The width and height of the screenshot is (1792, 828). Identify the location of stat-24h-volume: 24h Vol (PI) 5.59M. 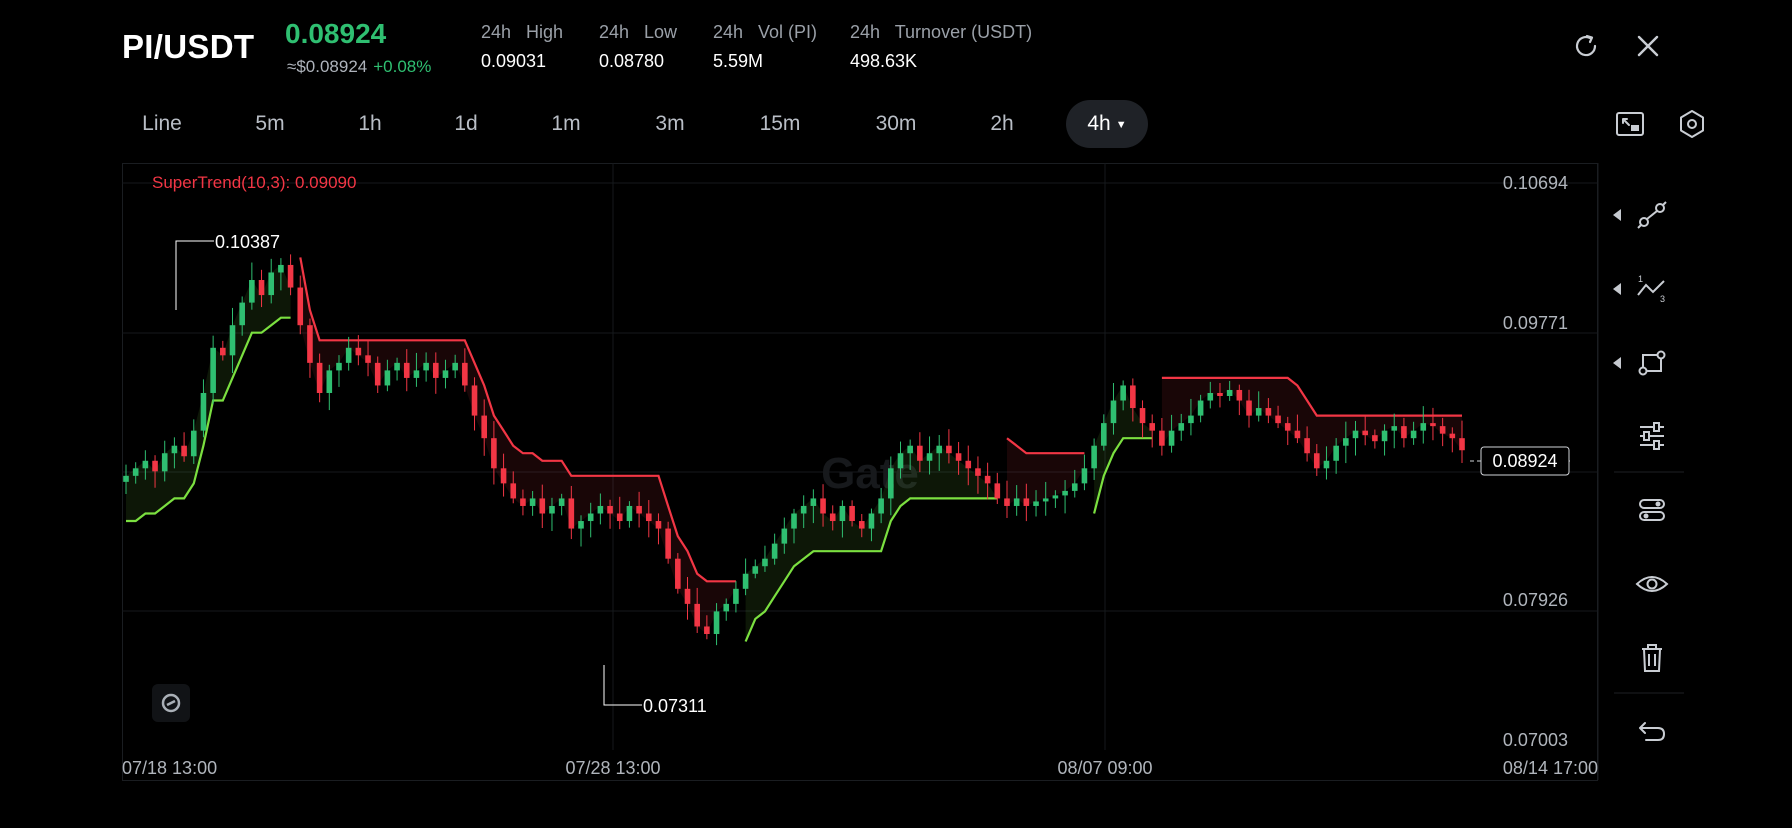
(765, 47).